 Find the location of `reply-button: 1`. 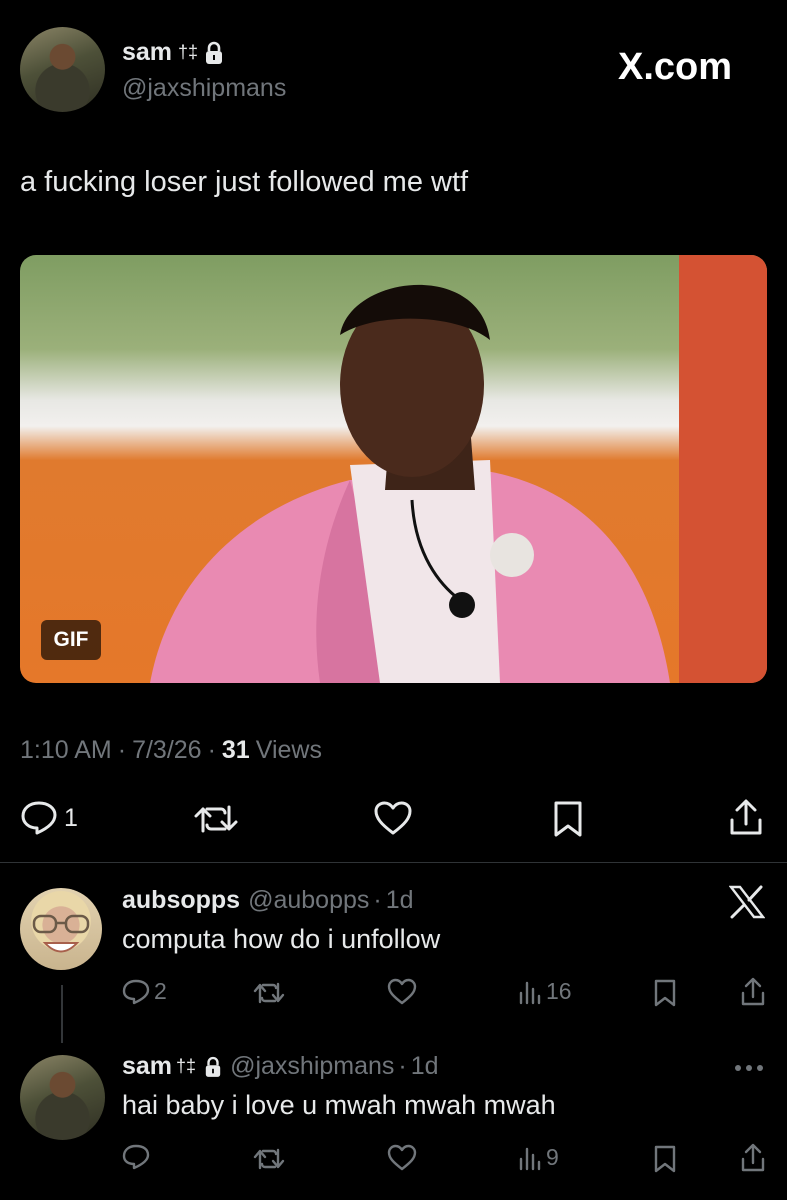

reply-button: 1 is located at coordinates (49, 818).